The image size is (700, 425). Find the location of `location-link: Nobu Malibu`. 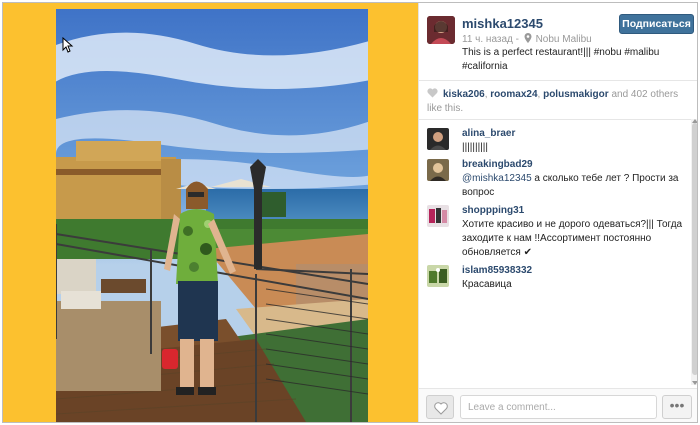

location-link: Nobu Malibu is located at coordinates (564, 39).